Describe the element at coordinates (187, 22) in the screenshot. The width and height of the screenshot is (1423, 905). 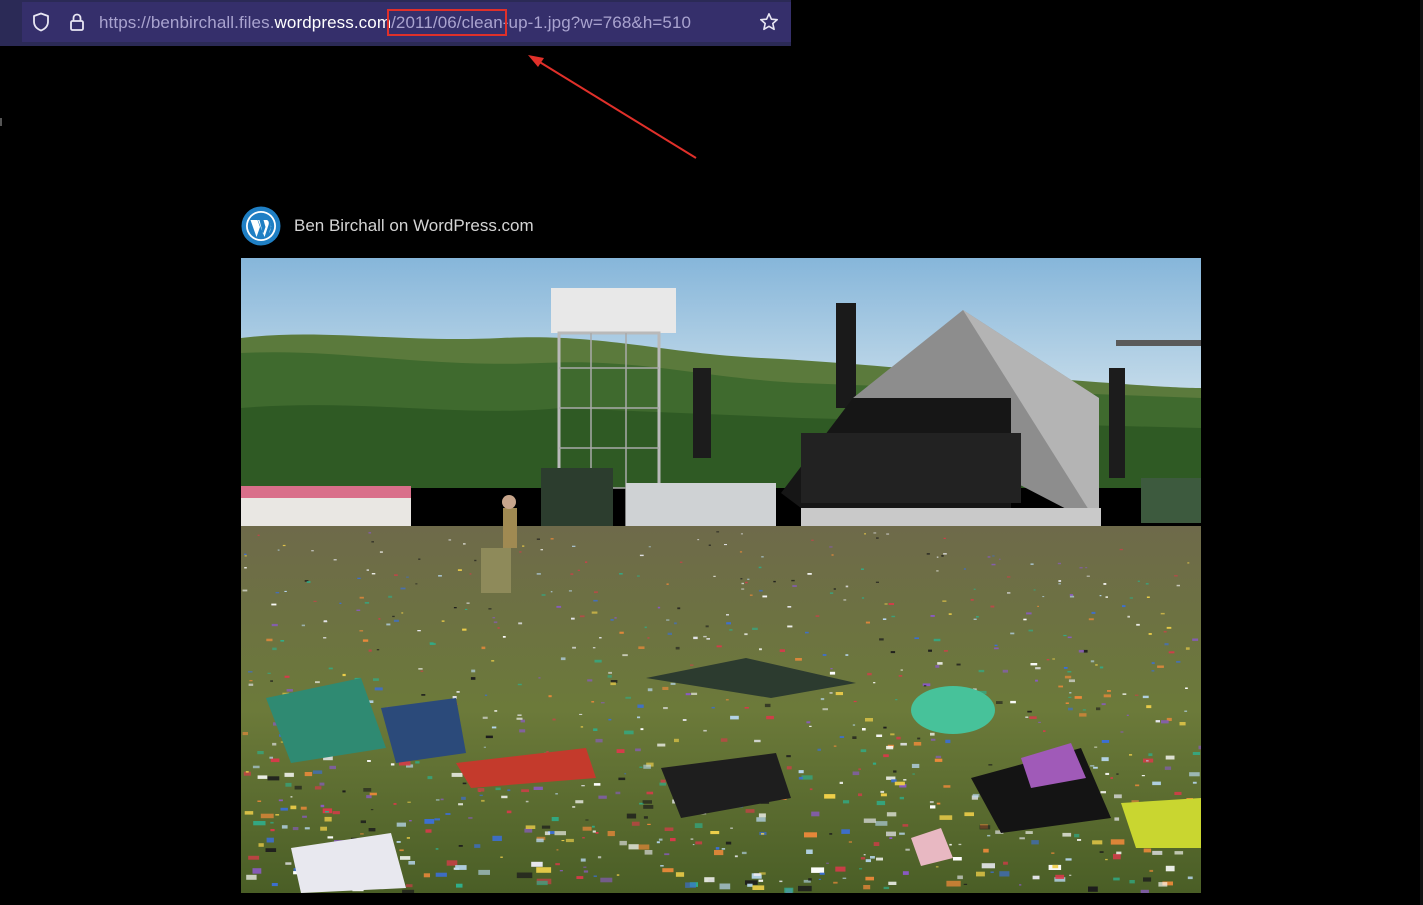
I see `url-prefix: https://benbirchall.files.` at that location.